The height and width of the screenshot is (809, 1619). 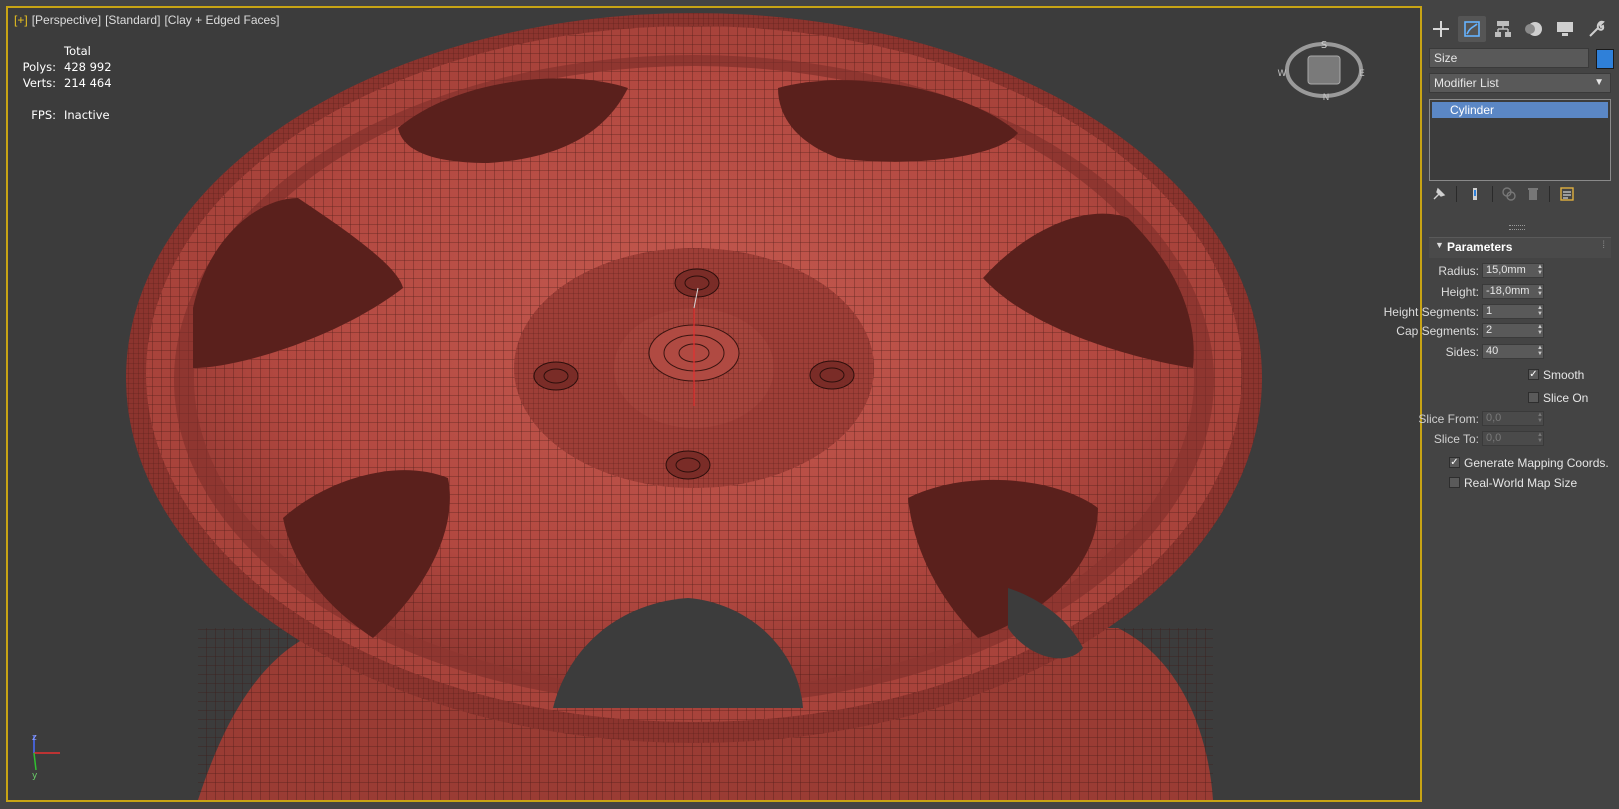 What do you see at coordinates (1519, 194) in the screenshot?
I see `stack-toolbar` at bounding box center [1519, 194].